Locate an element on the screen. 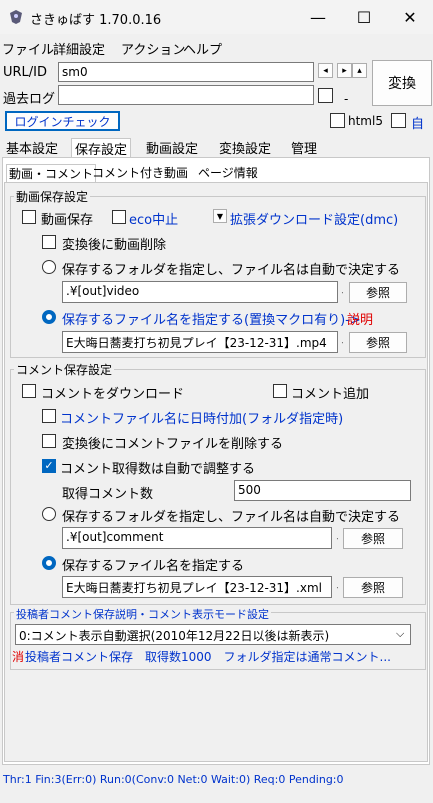  extended-download-link: 拡張ダウンロード設定(dmc) is located at coordinates (314, 218).